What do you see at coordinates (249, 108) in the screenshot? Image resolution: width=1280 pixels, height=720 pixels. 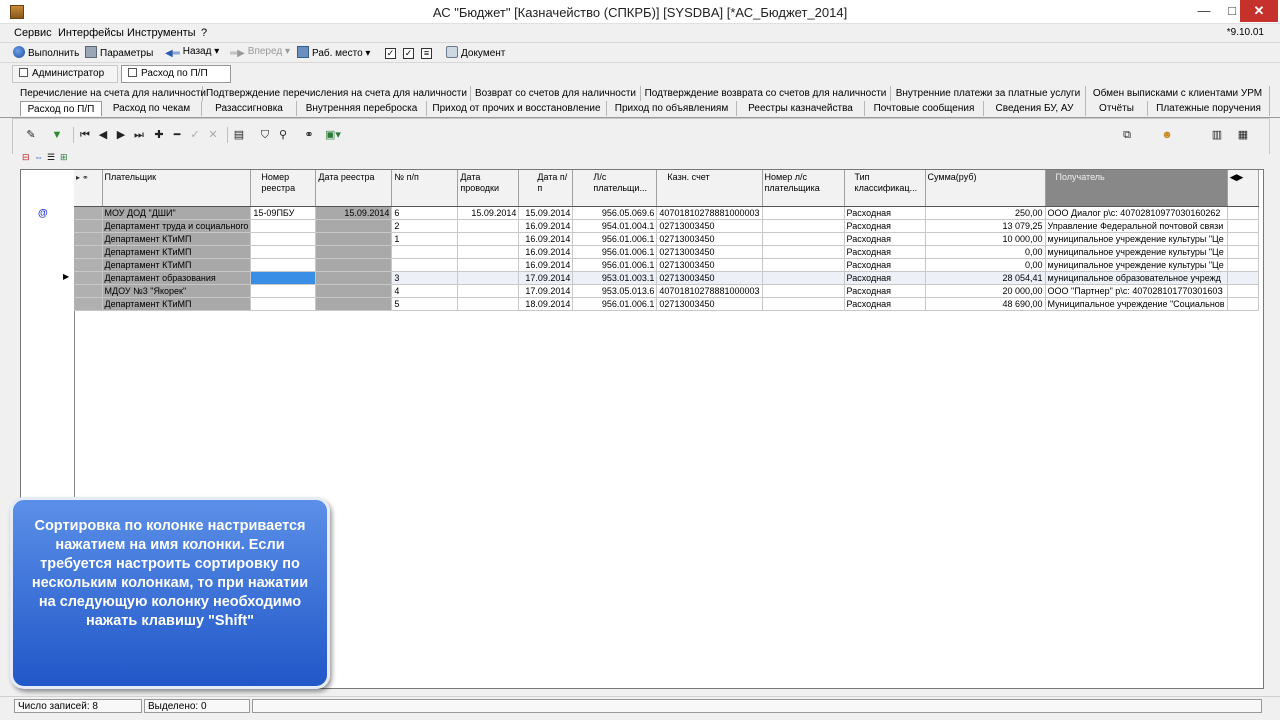 I see `tab-deallocation: Разассигновка` at bounding box center [249, 108].